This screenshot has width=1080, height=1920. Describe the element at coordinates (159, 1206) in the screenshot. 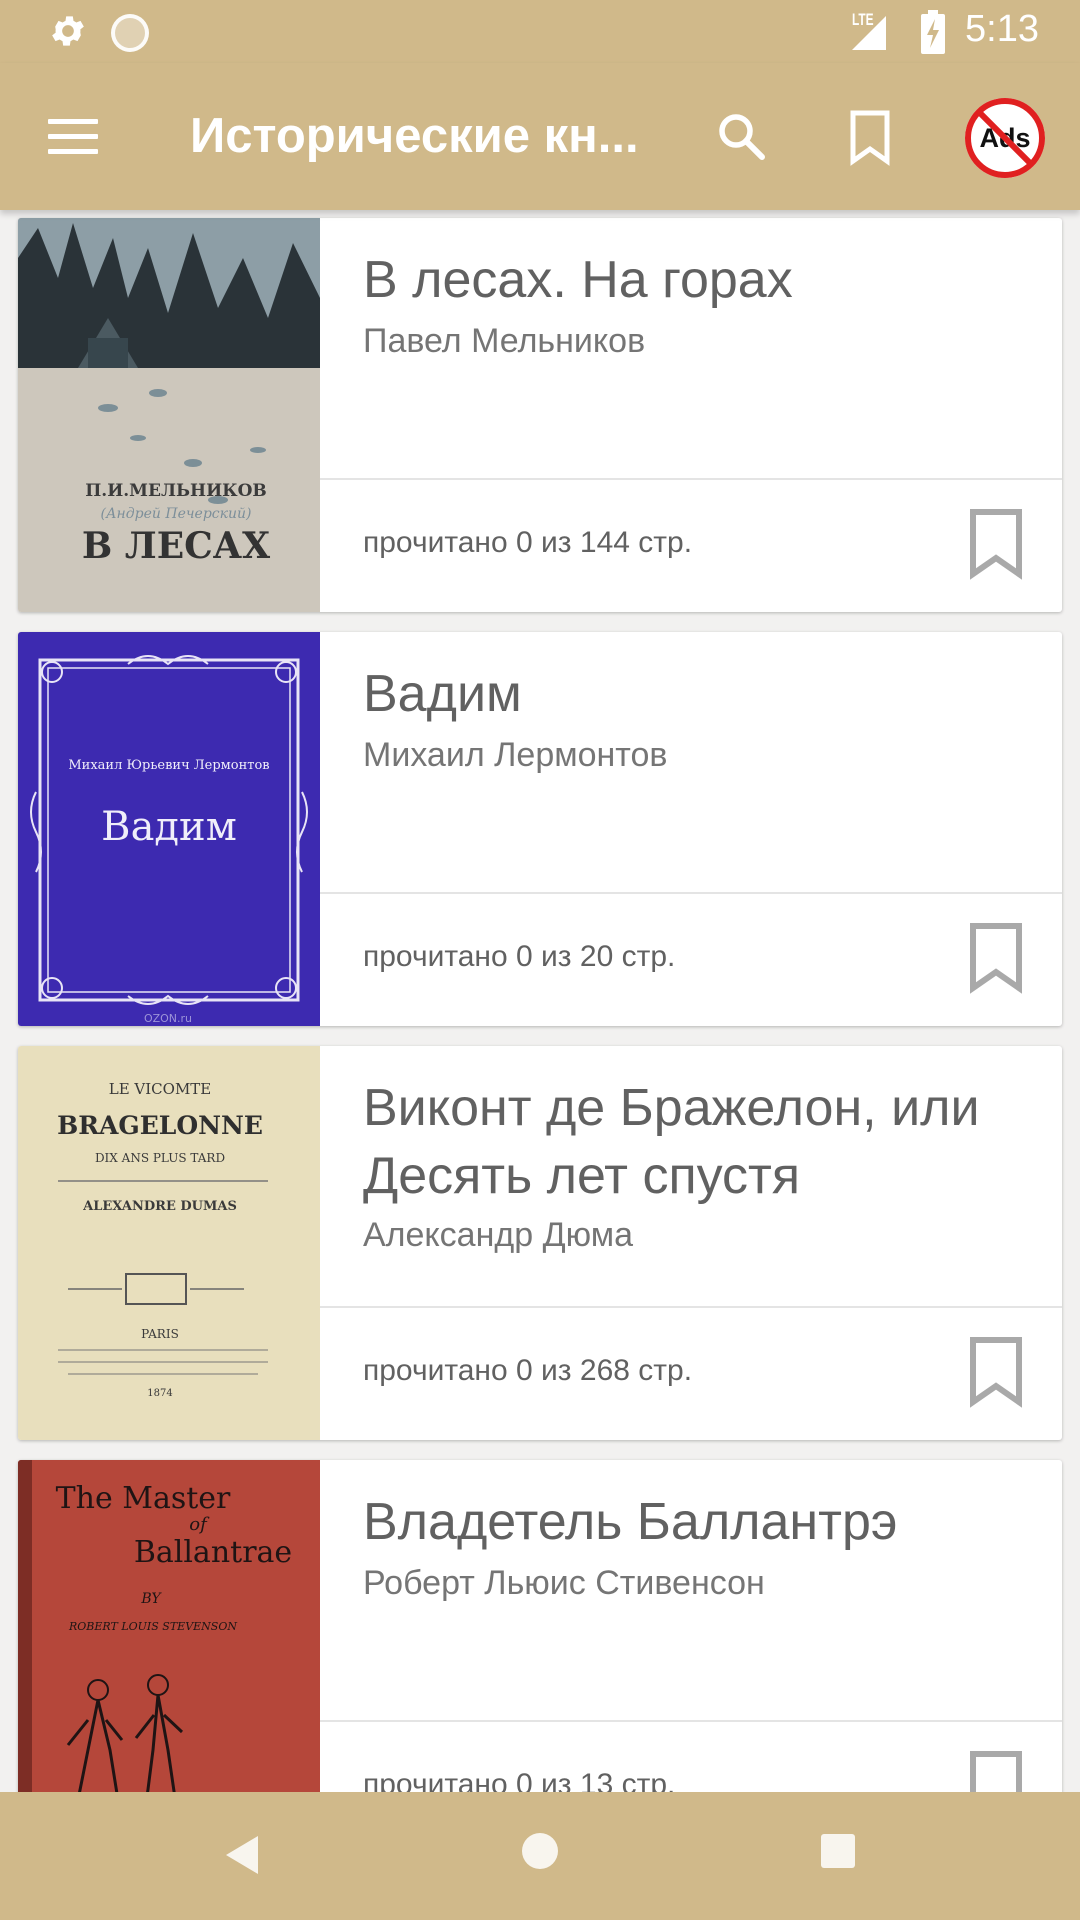

I see `cover-text: ALEXANDRE DUMAS` at that location.